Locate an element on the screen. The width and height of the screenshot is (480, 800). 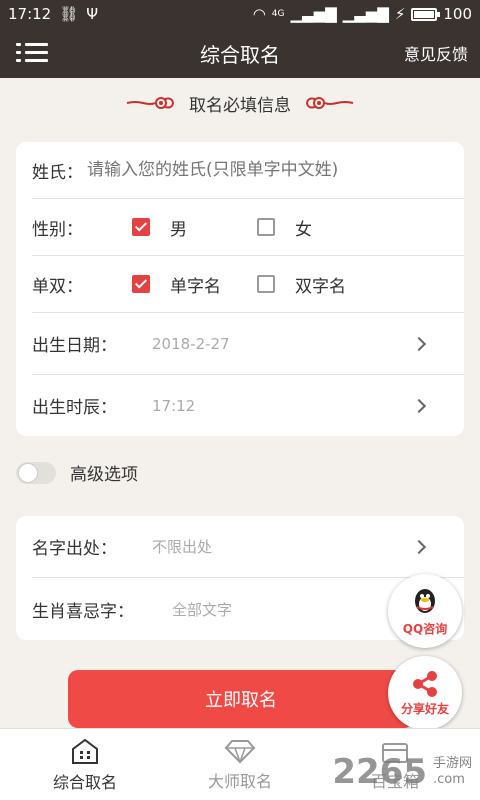
surname-label: 姓氏 is located at coordinates (49, 172).